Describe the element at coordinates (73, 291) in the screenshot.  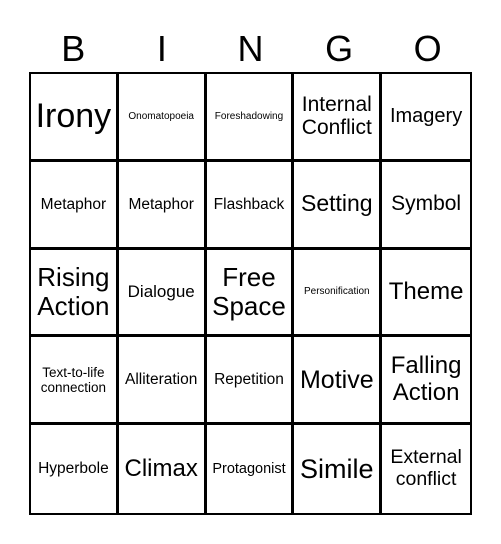
I see `cell-label: Rising Action` at that location.